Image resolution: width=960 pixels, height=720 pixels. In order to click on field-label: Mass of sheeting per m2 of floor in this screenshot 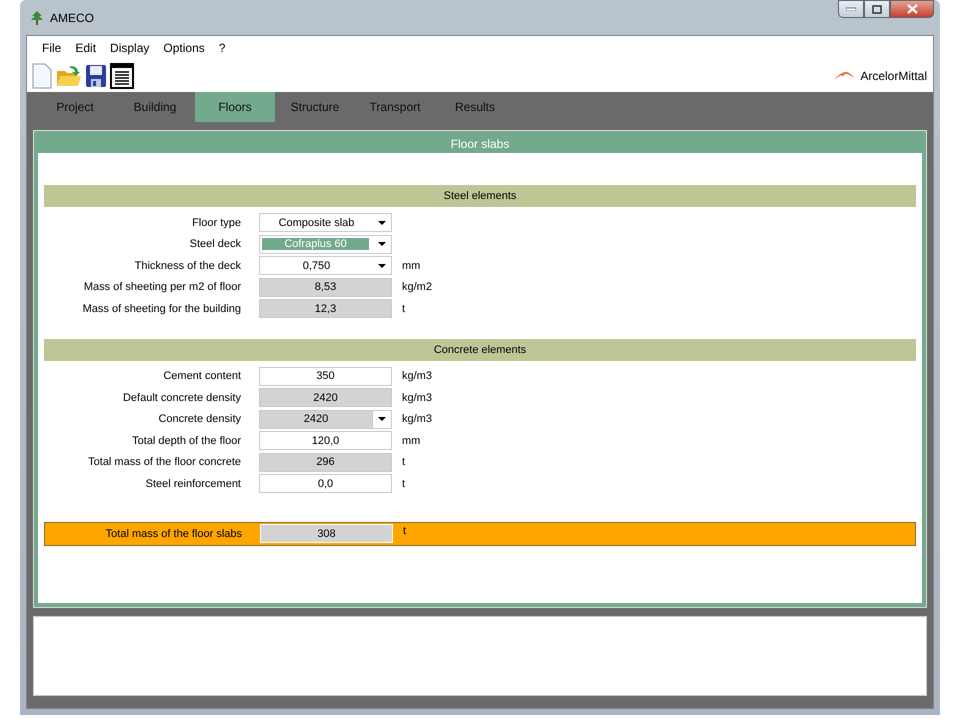, I will do `click(162, 287)`.